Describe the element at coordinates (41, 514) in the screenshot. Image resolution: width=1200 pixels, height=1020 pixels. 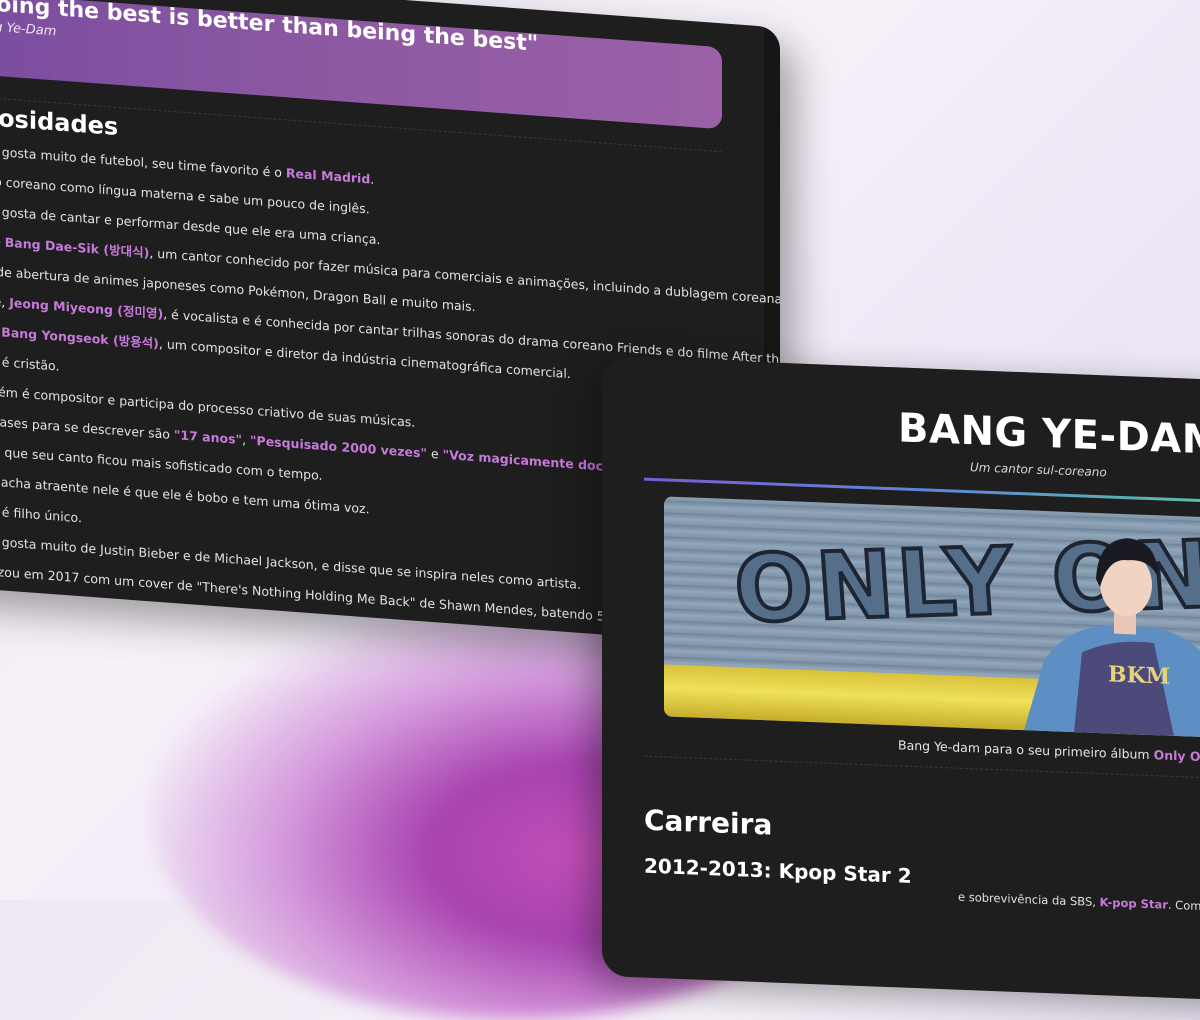
I see `fact-text: am é filho único.` at that location.